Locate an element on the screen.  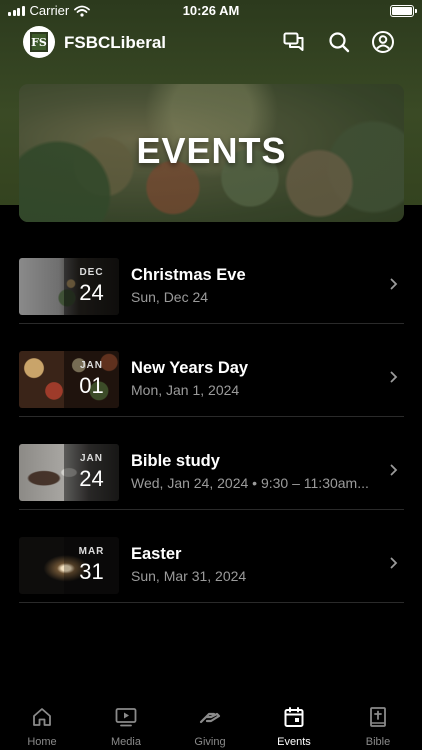
tab-events: Events is located at coordinates (294, 727).